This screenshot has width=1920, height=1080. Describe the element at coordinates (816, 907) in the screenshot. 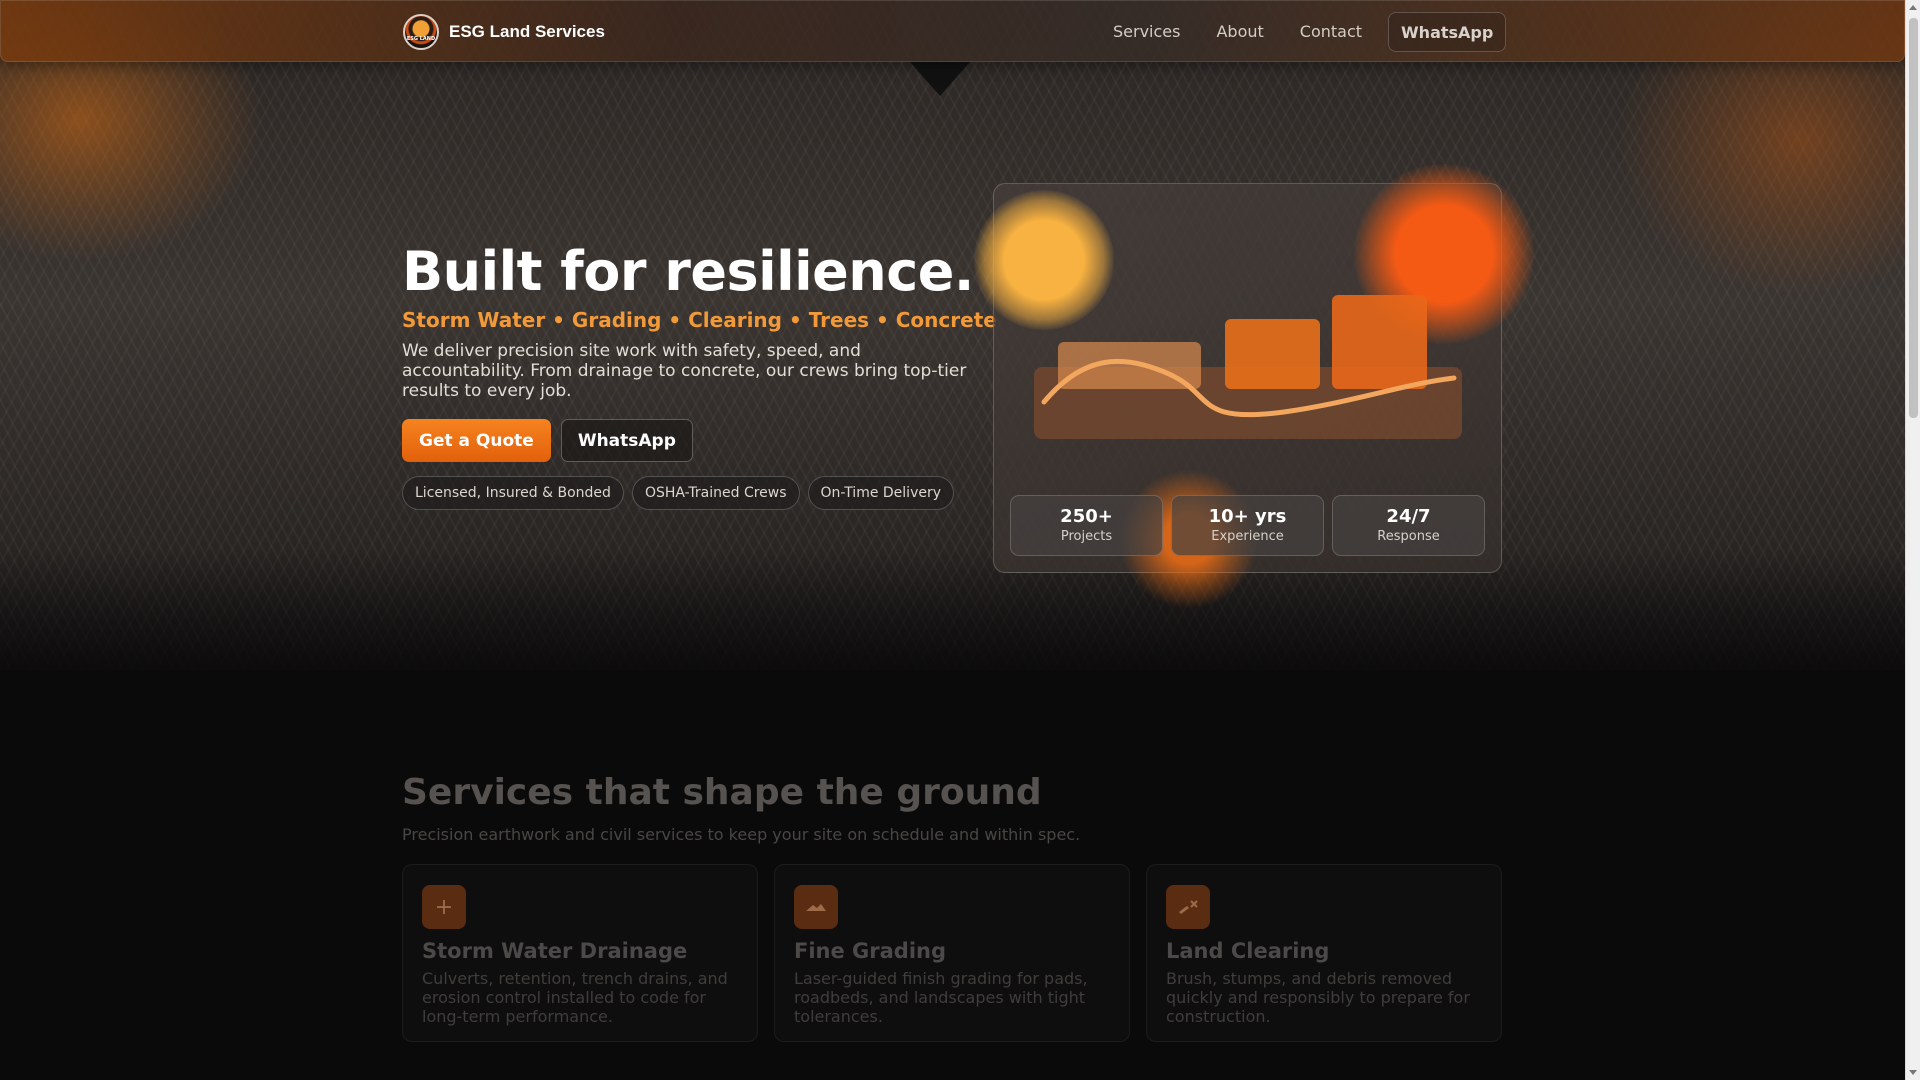

I see `grading-icon` at that location.